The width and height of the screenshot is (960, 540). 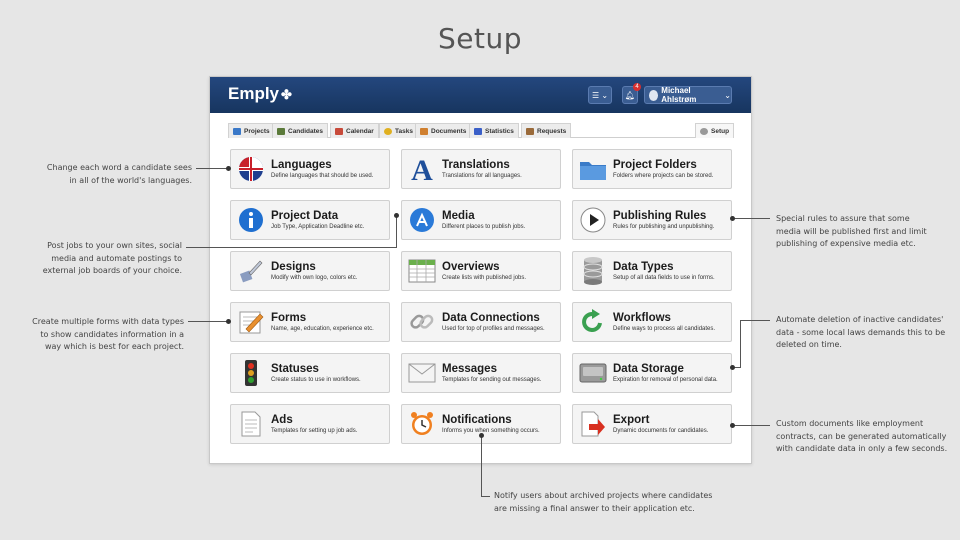 What do you see at coordinates (631, 419) in the screenshot?
I see `tile-title: Export` at bounding box center [631, 419].